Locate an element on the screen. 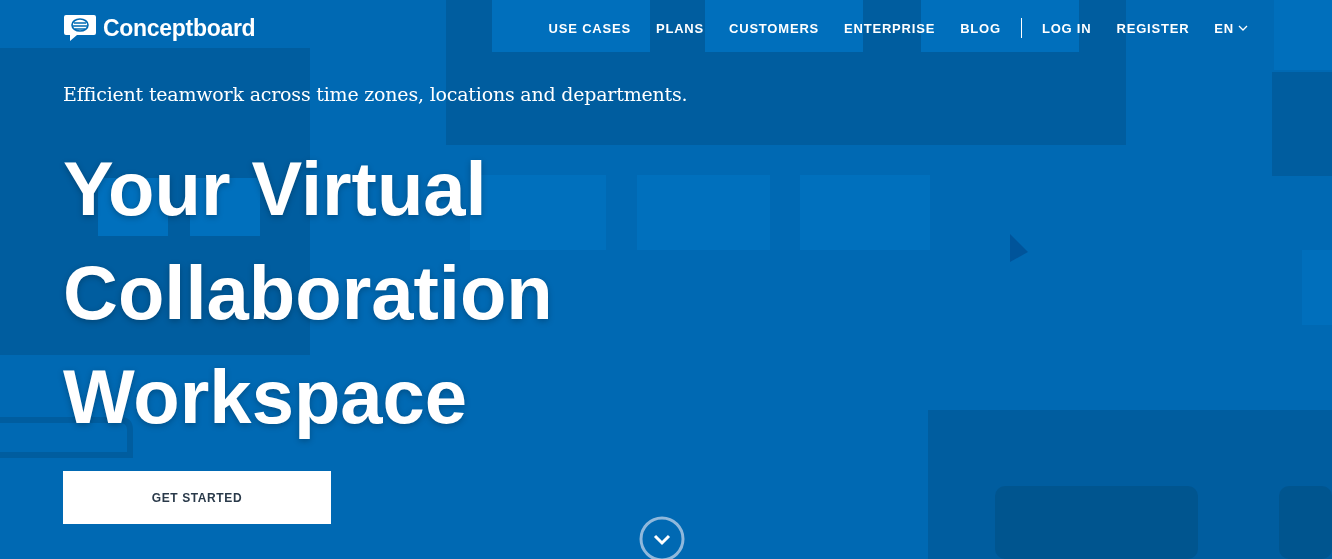  hero-tagline: Efficient teamwork across time zones, locations and departments. is located at coordinates (376, 94).